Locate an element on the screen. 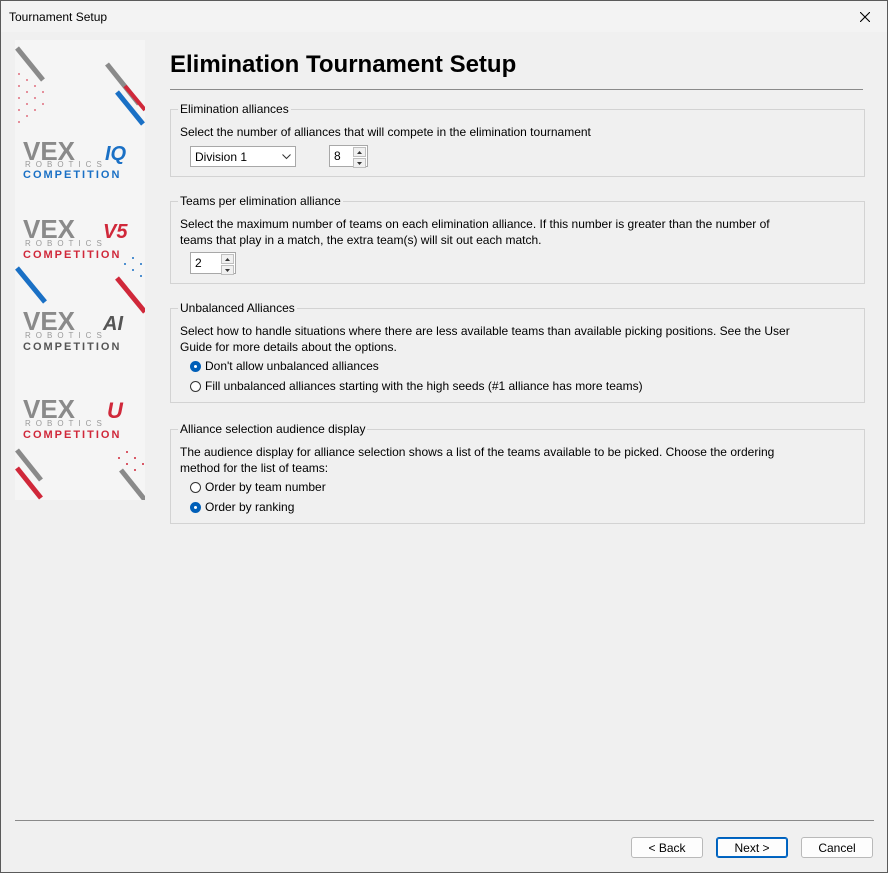 The width and height of the screenshot is (888, 873). group-title: Elimination alliances is located at coordinates (234, 109).